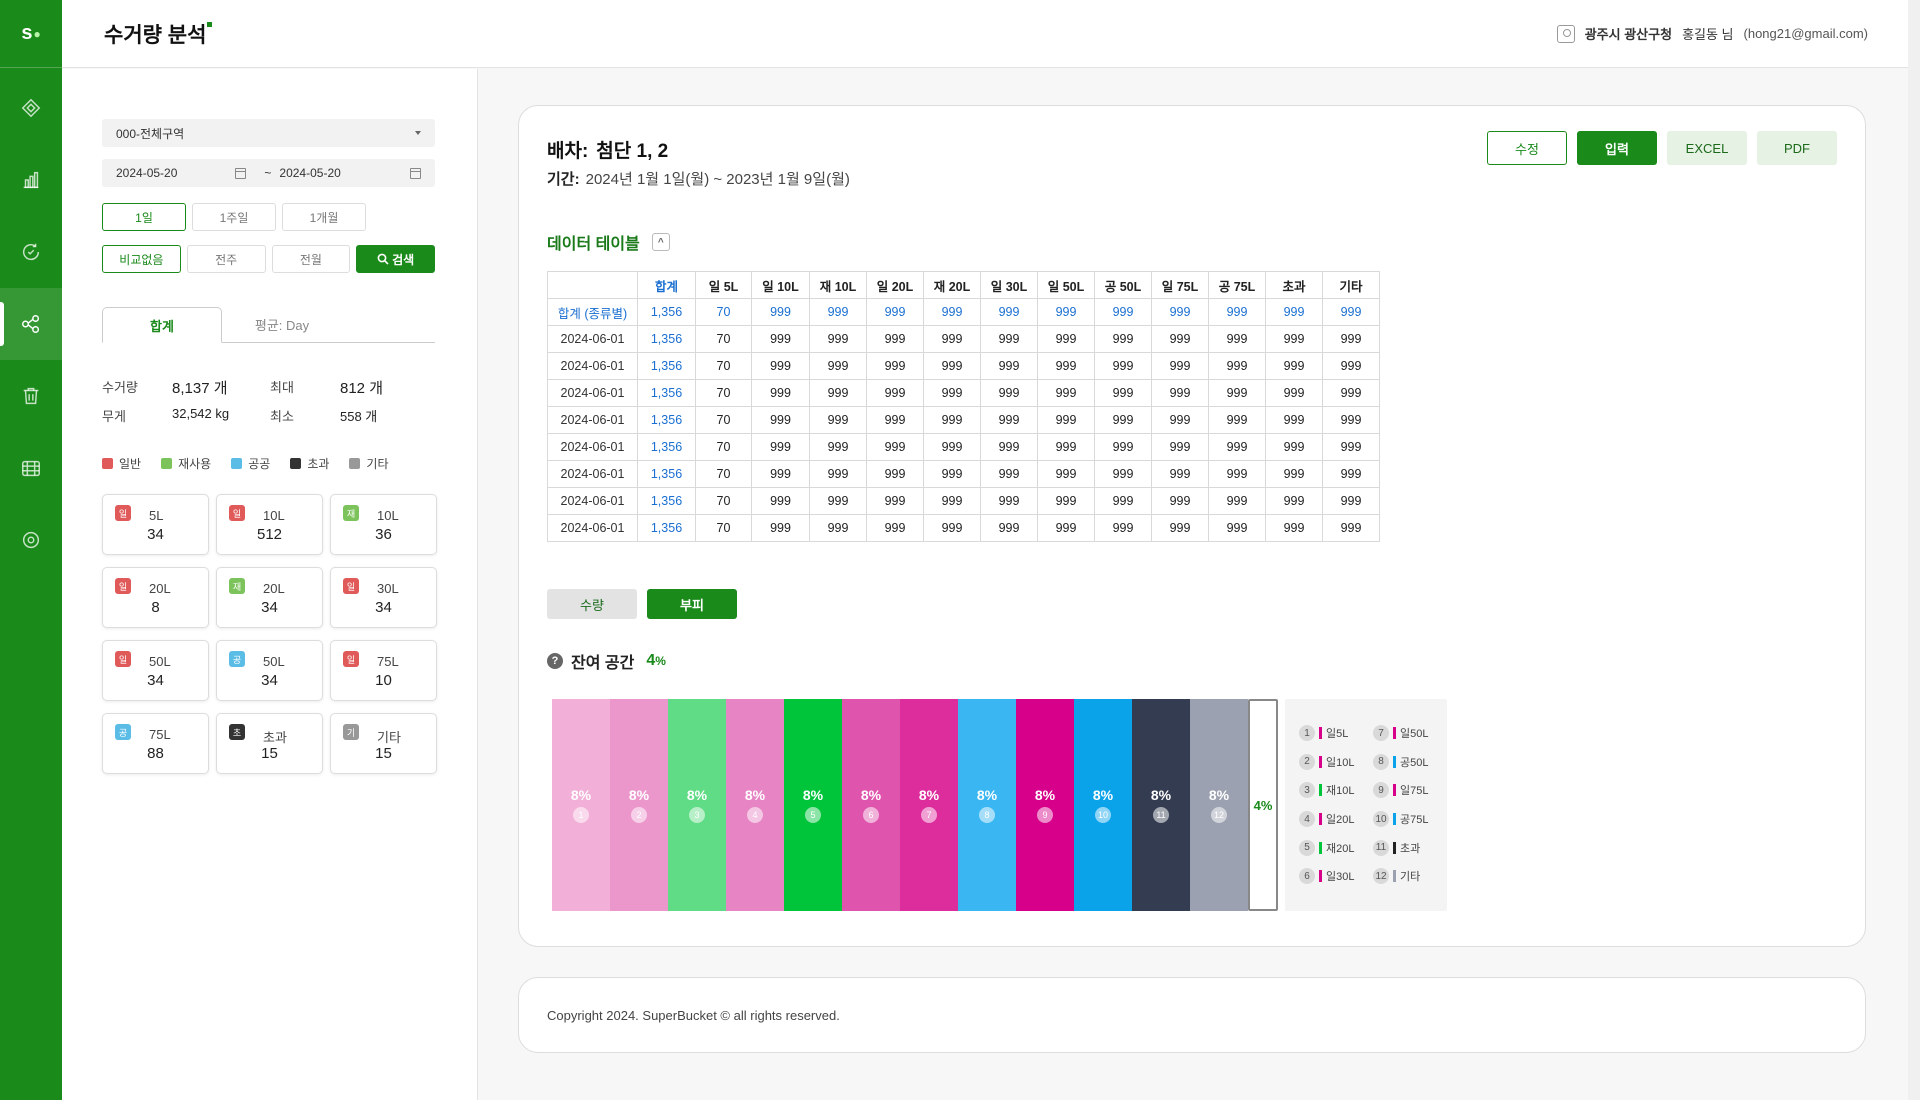 The height and width of the screenshot is (1100, 1920). I want to click on type-card: 초 초과 15, so click(269, 743).